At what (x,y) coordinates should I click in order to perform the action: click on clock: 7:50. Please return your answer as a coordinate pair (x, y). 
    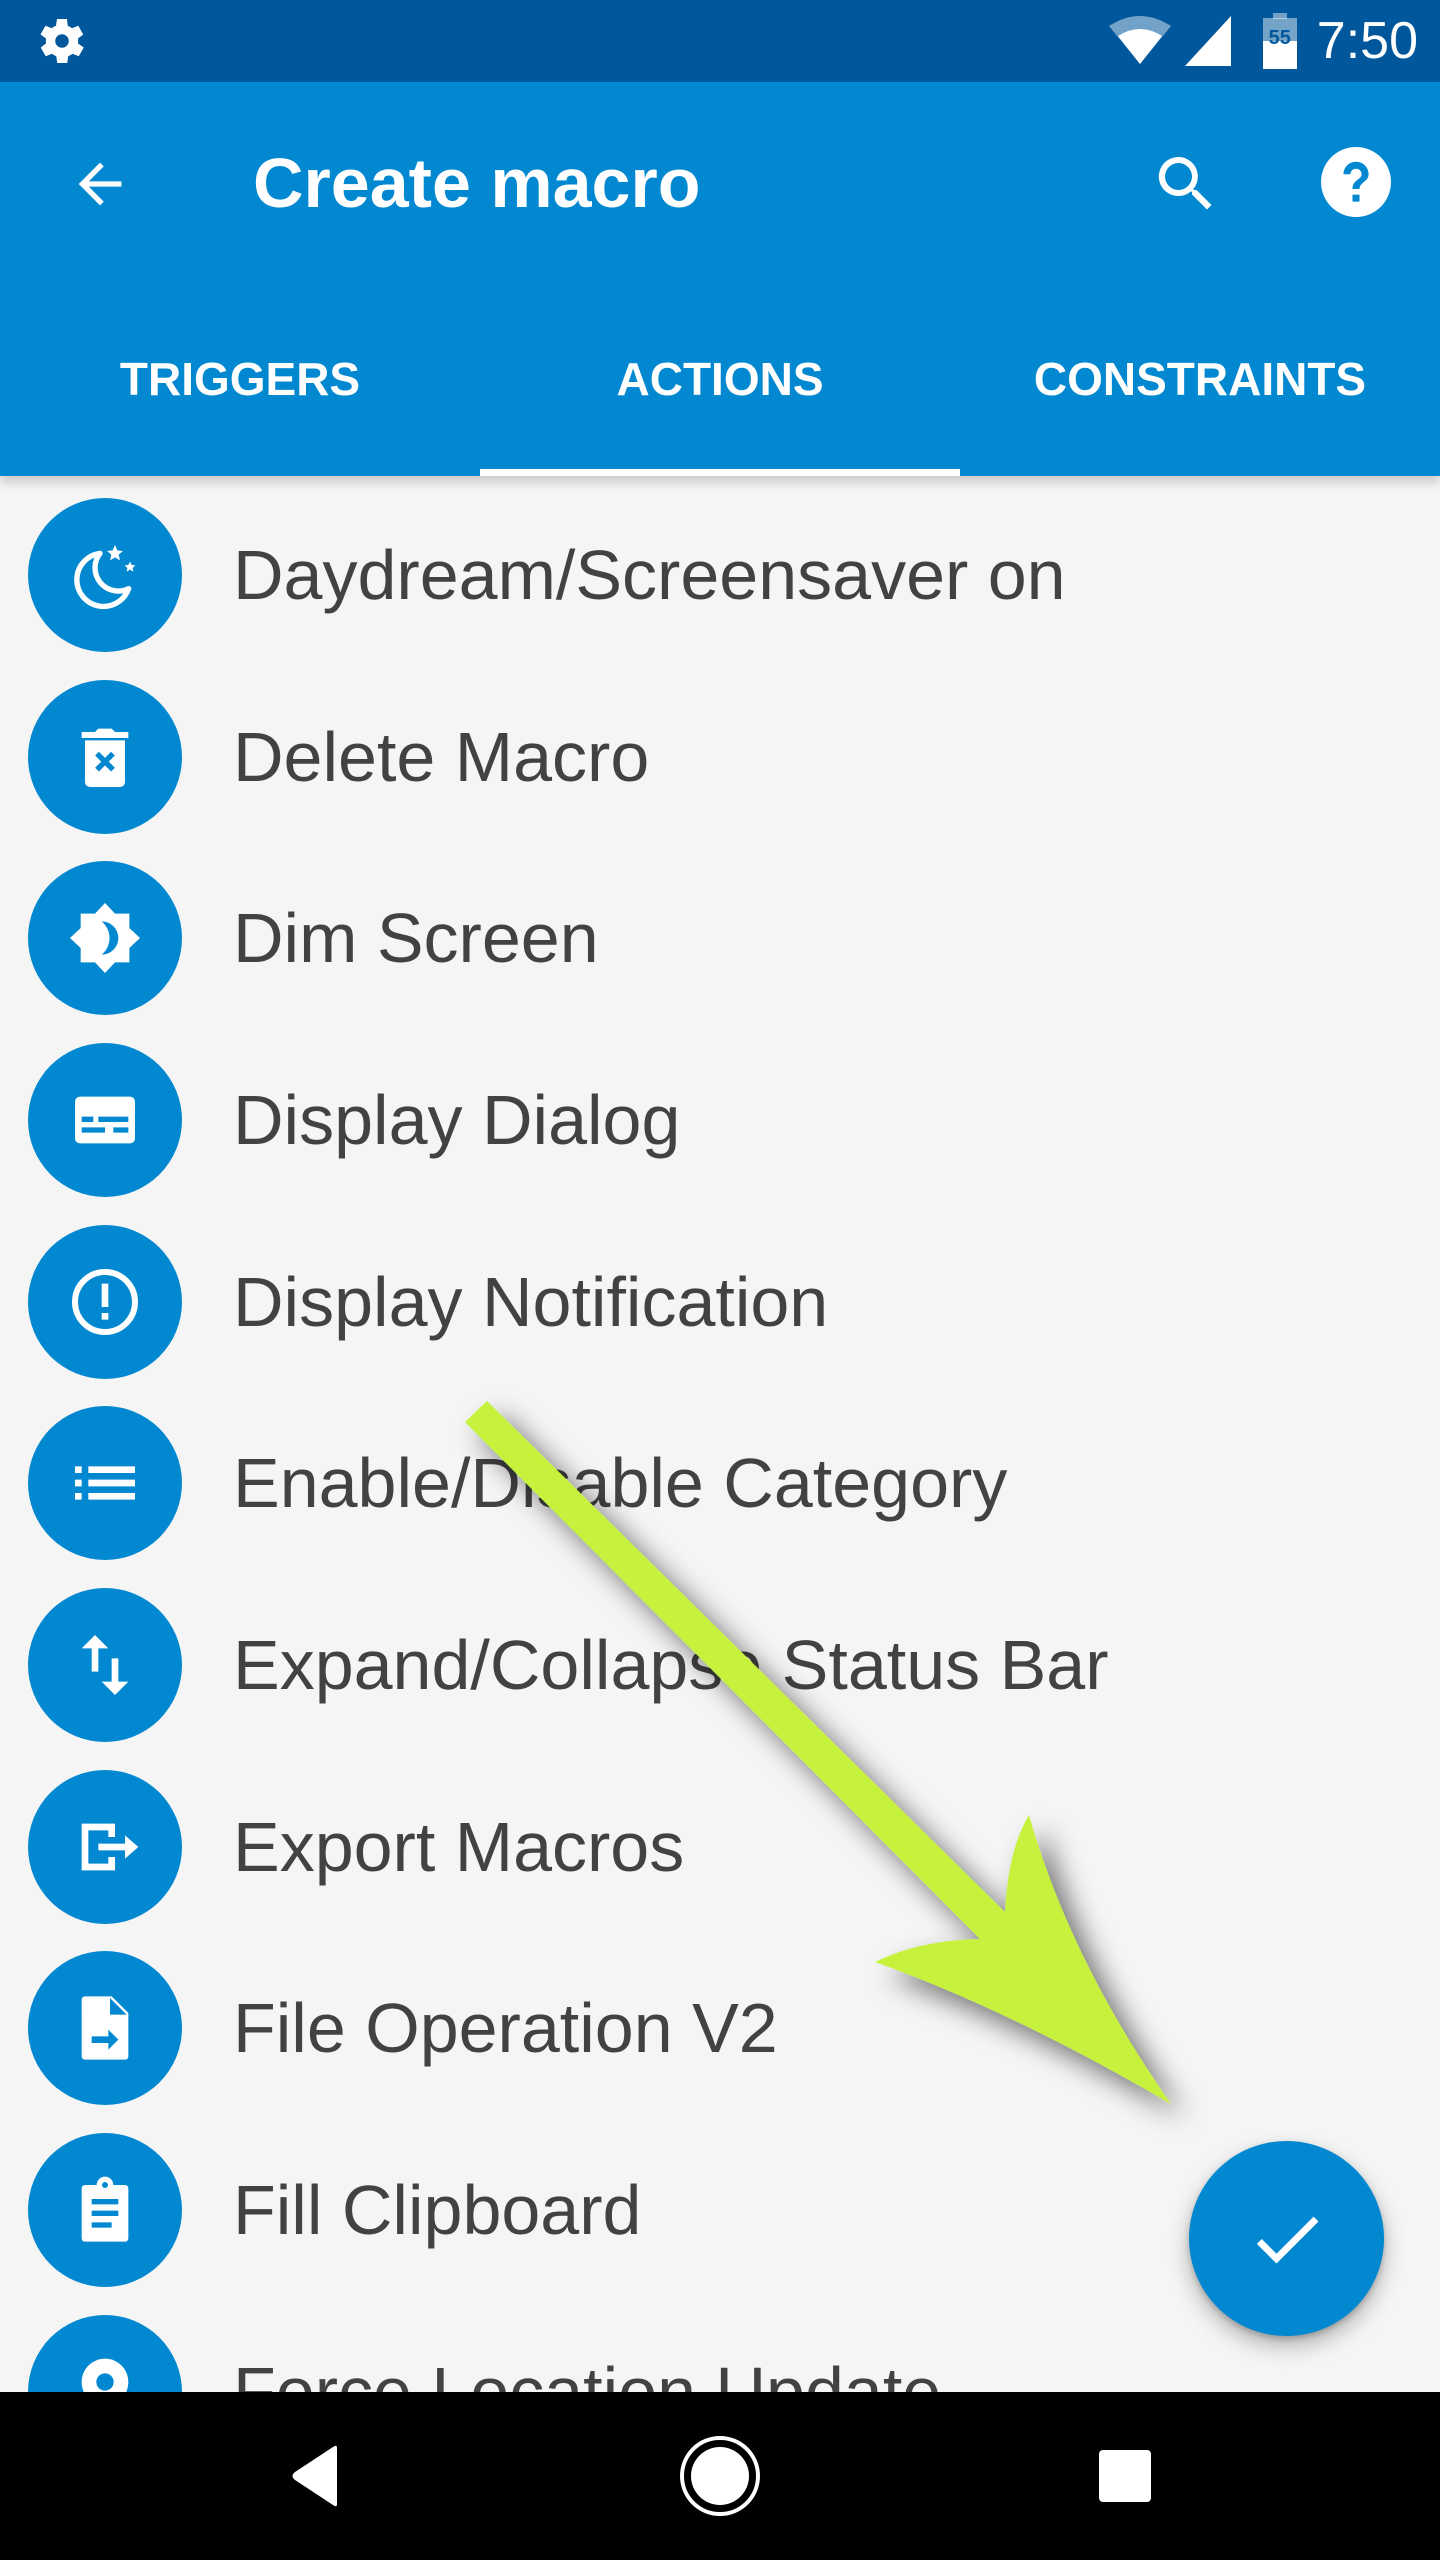
    Looking at the image, I should click on (1367, 41).